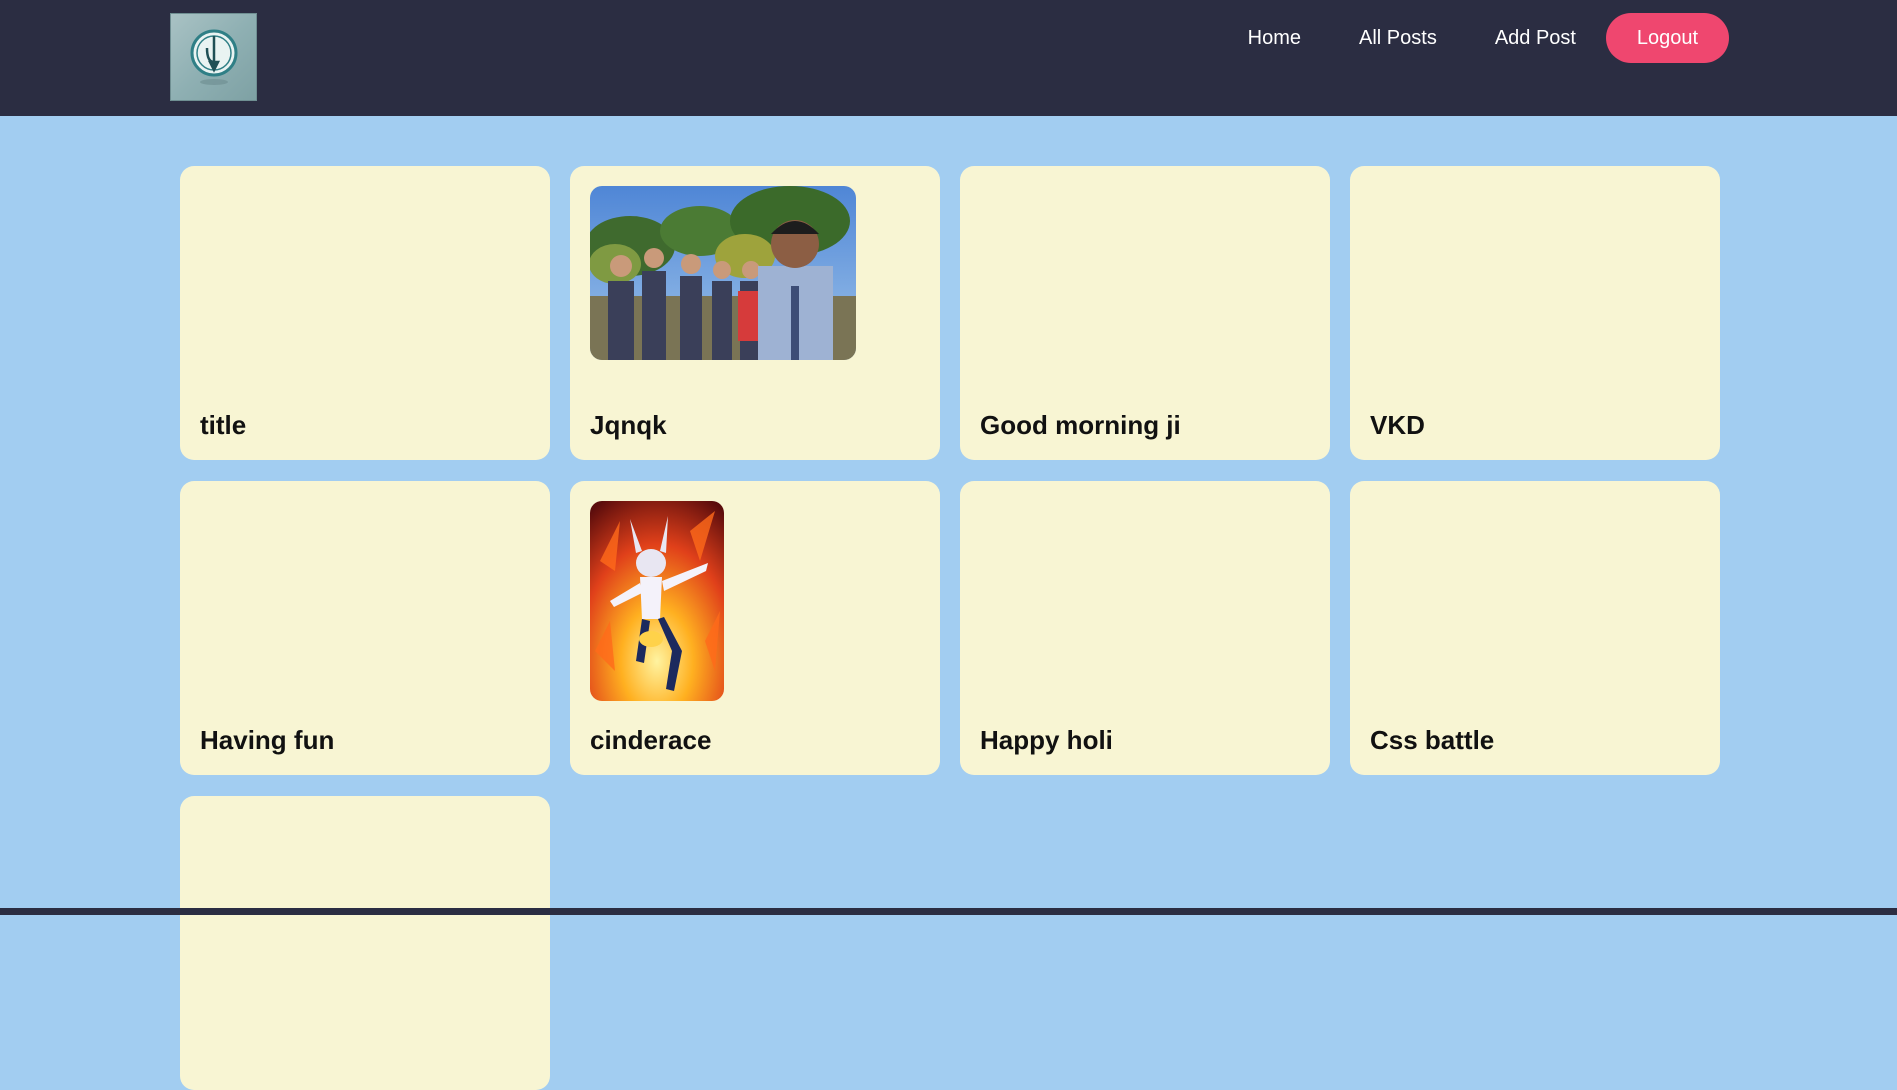 The height and width of the screenshot is (1090, 1897). Describe the element at coordinates (628, 425) in the screenshot. I see `post-title: Jqnqk` at that location.